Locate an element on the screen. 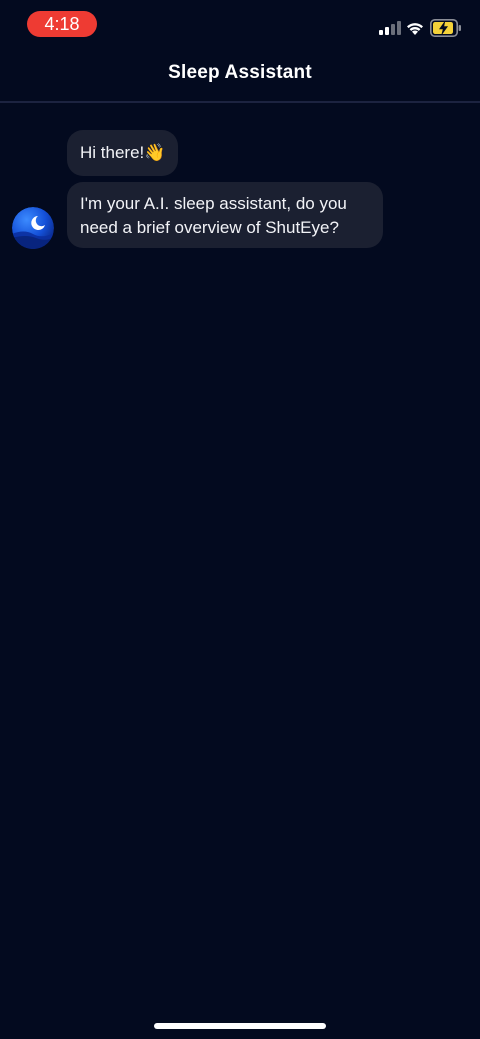  message-bubble: Hi there!👋 is located at coordinates (123, 153).